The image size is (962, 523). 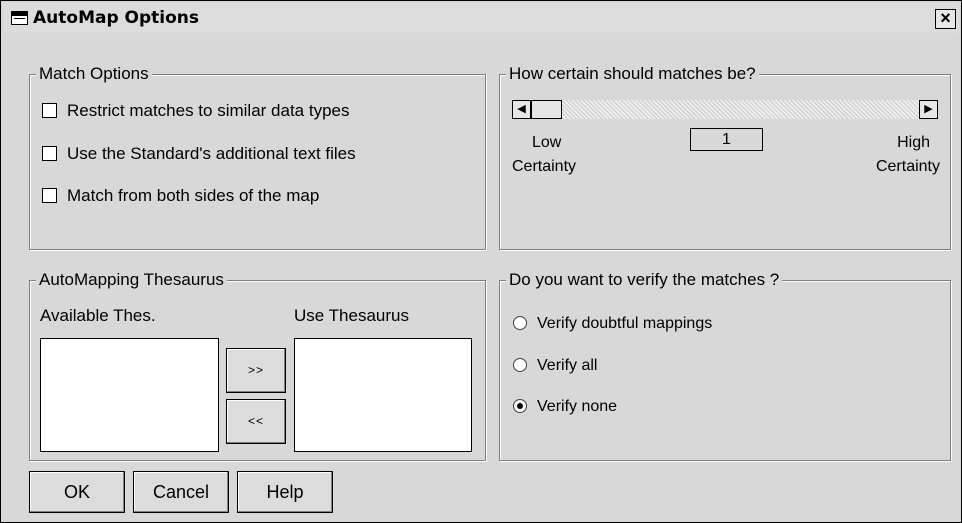 I want to click on certainty-slider-thumb, so click(x=546, y=109).